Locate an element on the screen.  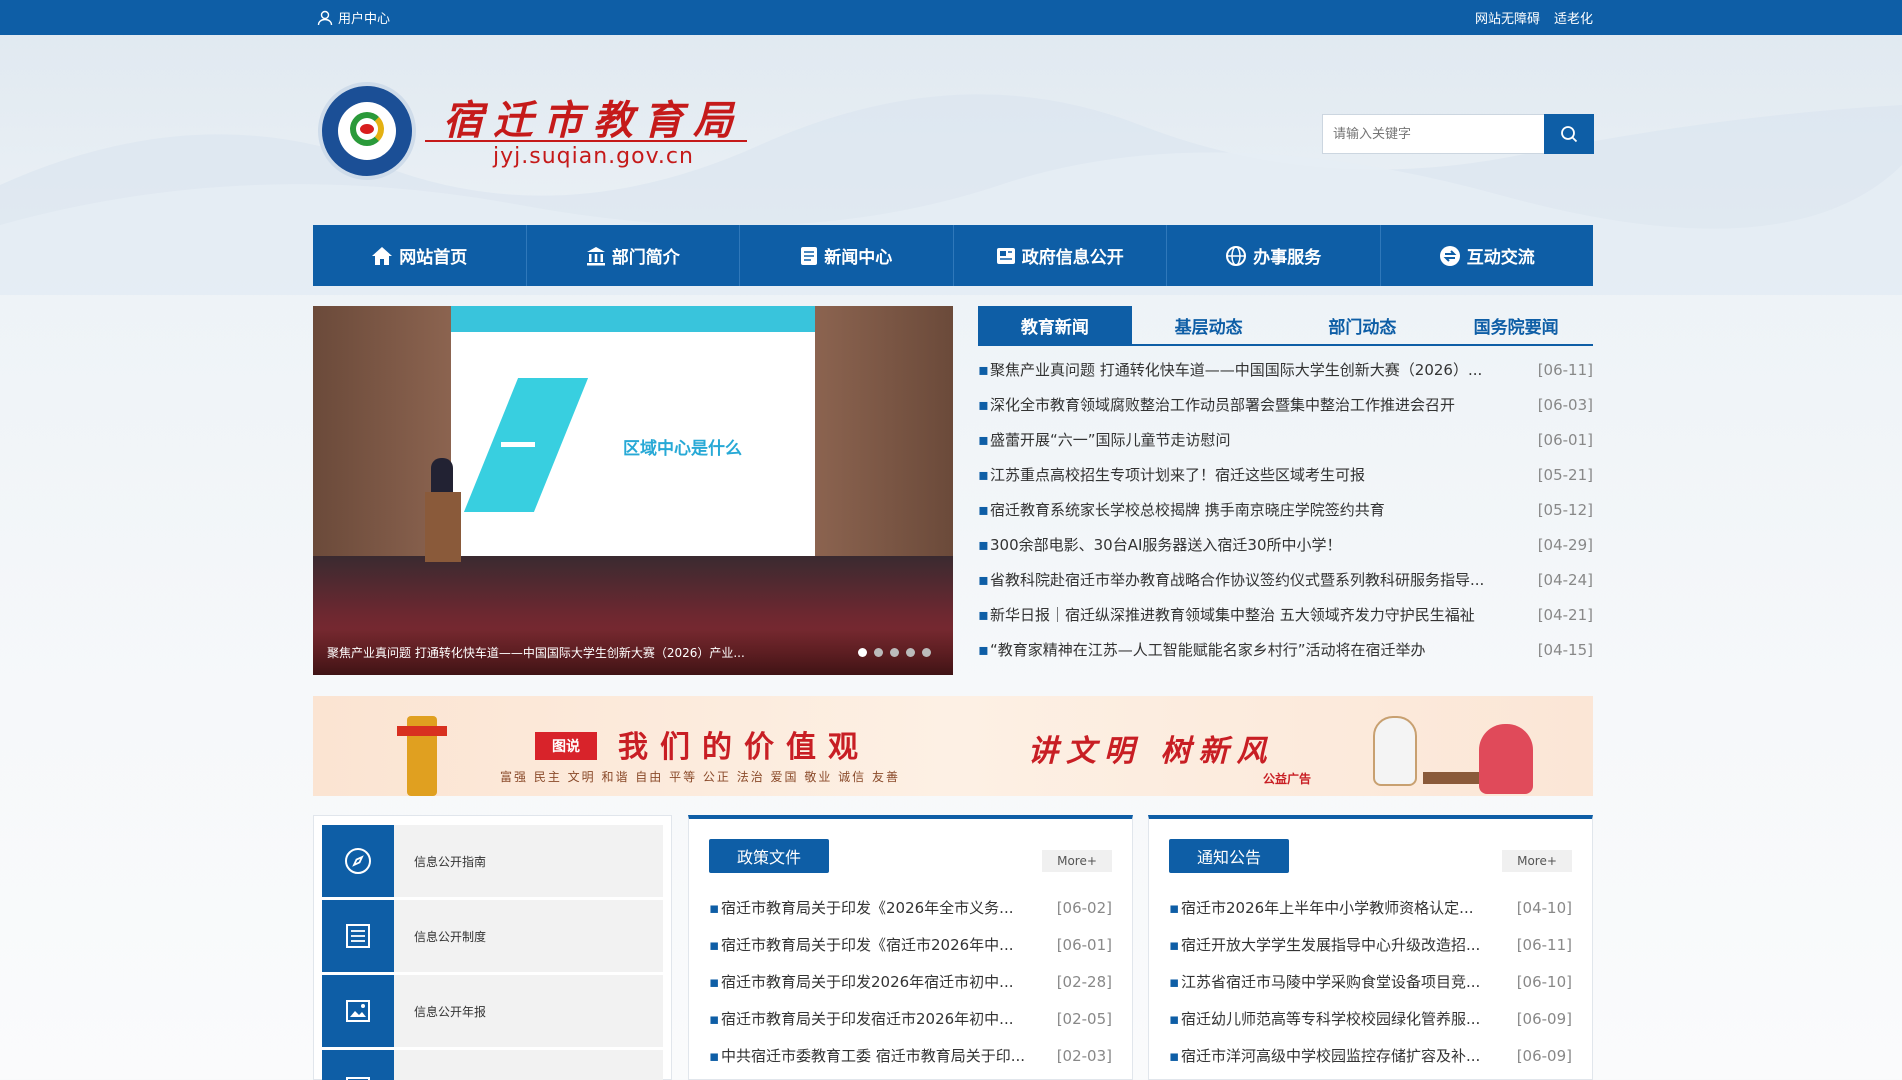
tab-state-council: 国务院要闻 is located at coordinates (1516, 325).